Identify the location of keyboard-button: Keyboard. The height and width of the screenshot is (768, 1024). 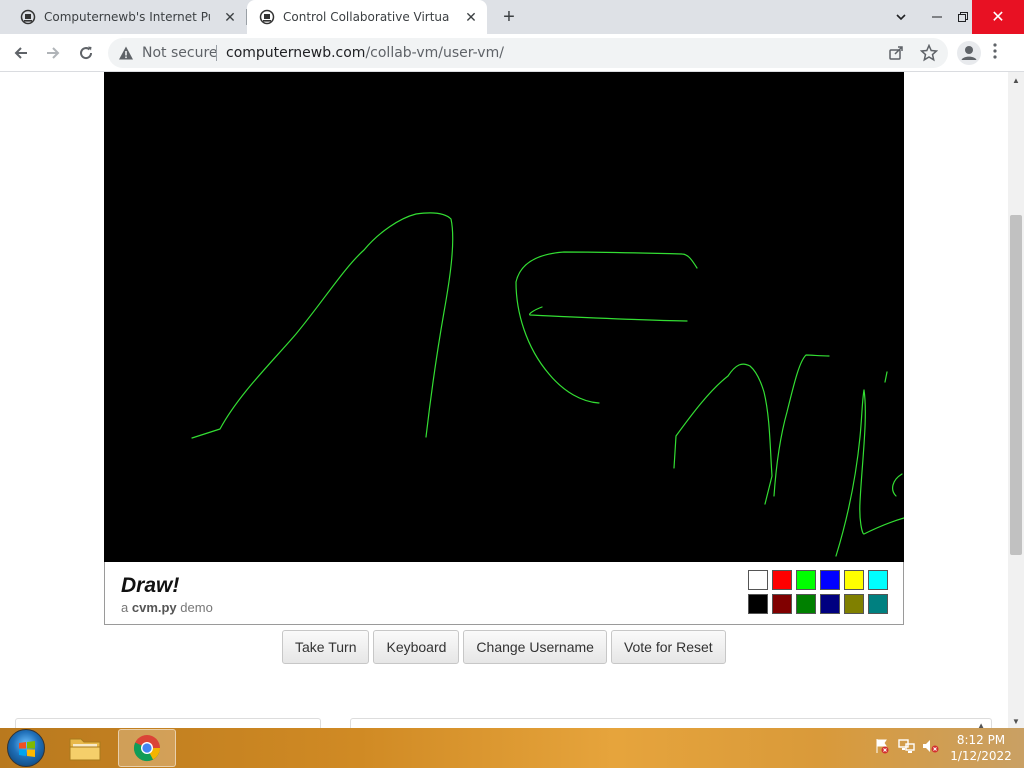
(416, 647).